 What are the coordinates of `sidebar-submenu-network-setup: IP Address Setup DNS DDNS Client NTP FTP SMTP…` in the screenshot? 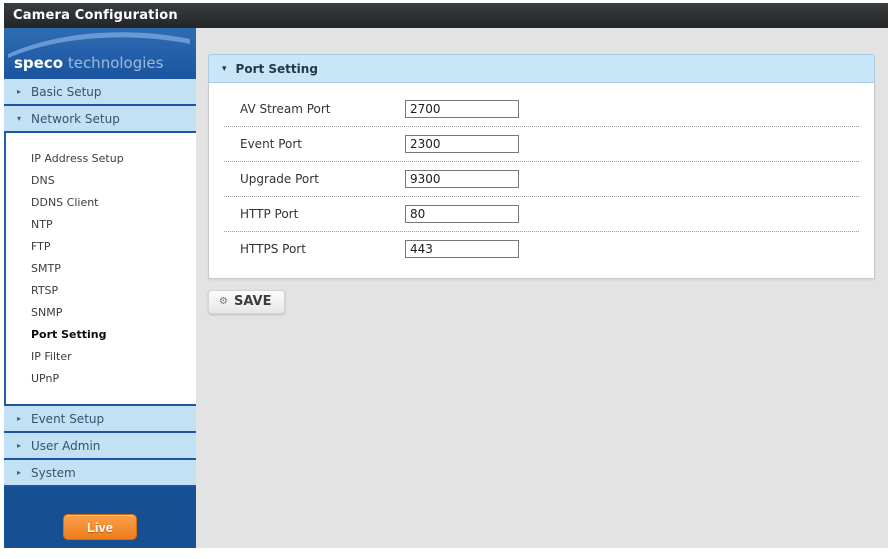 It's located at (100, 269).